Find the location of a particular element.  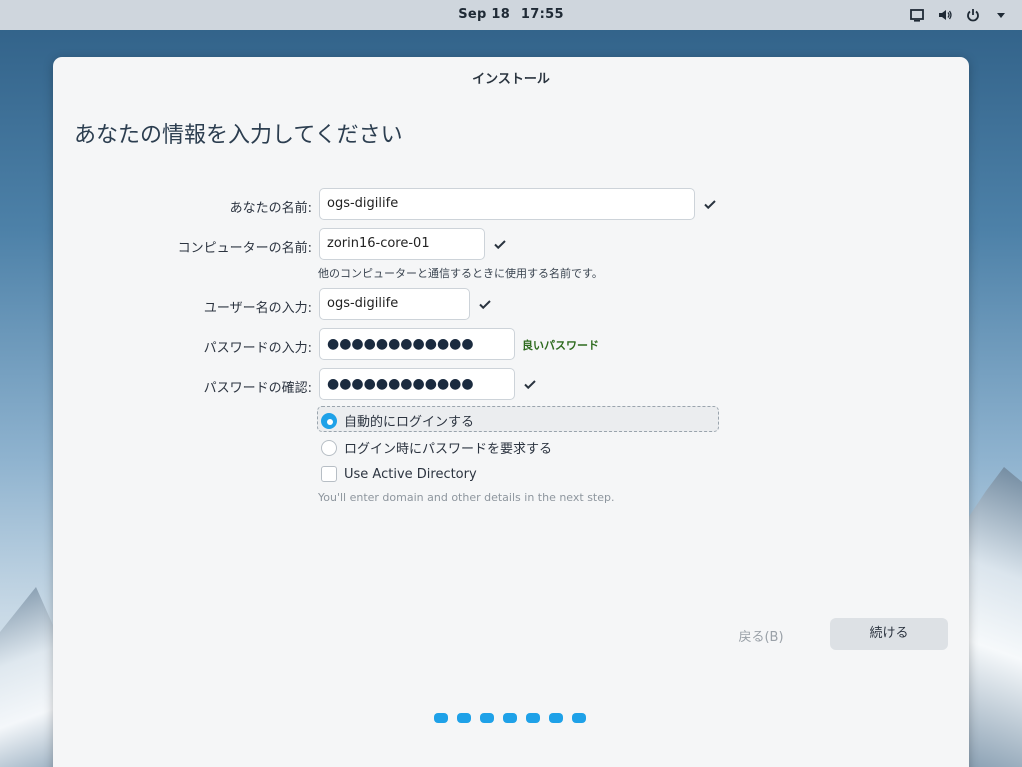

computer-name-valid-check-icon is located at coordinates (500, 245).